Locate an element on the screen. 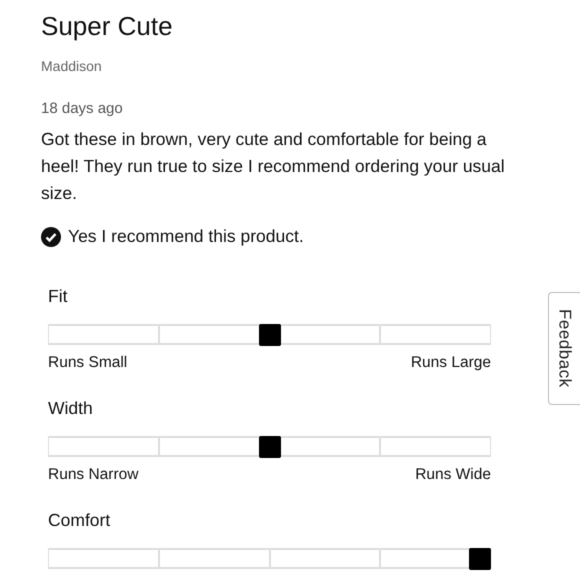 This screenshot has width=580, height=580. review-date: 18 days ago is located at coordinates (82, 109).